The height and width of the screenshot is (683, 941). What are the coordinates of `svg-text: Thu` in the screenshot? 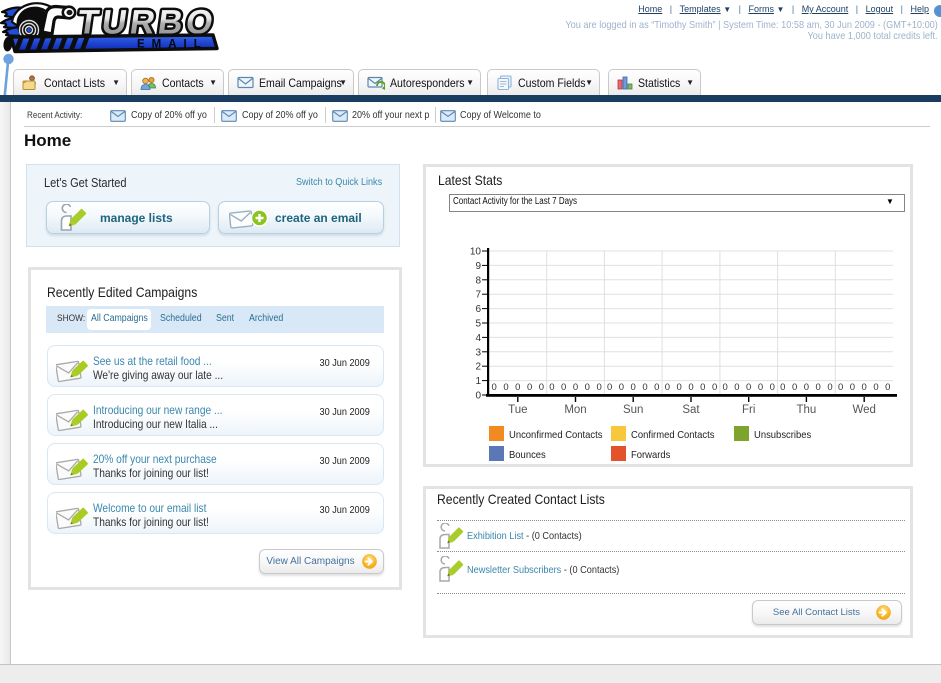 It's located at (806, 410).